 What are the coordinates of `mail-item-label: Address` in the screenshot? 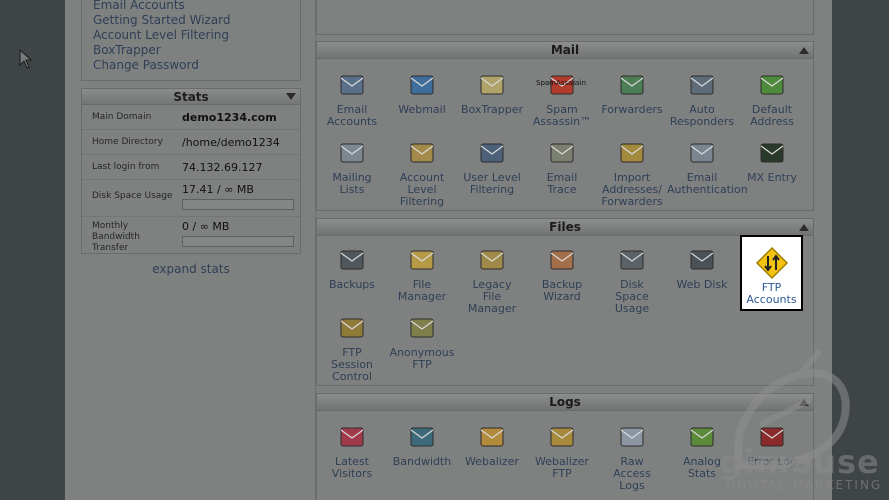 It's located at (772, 121).